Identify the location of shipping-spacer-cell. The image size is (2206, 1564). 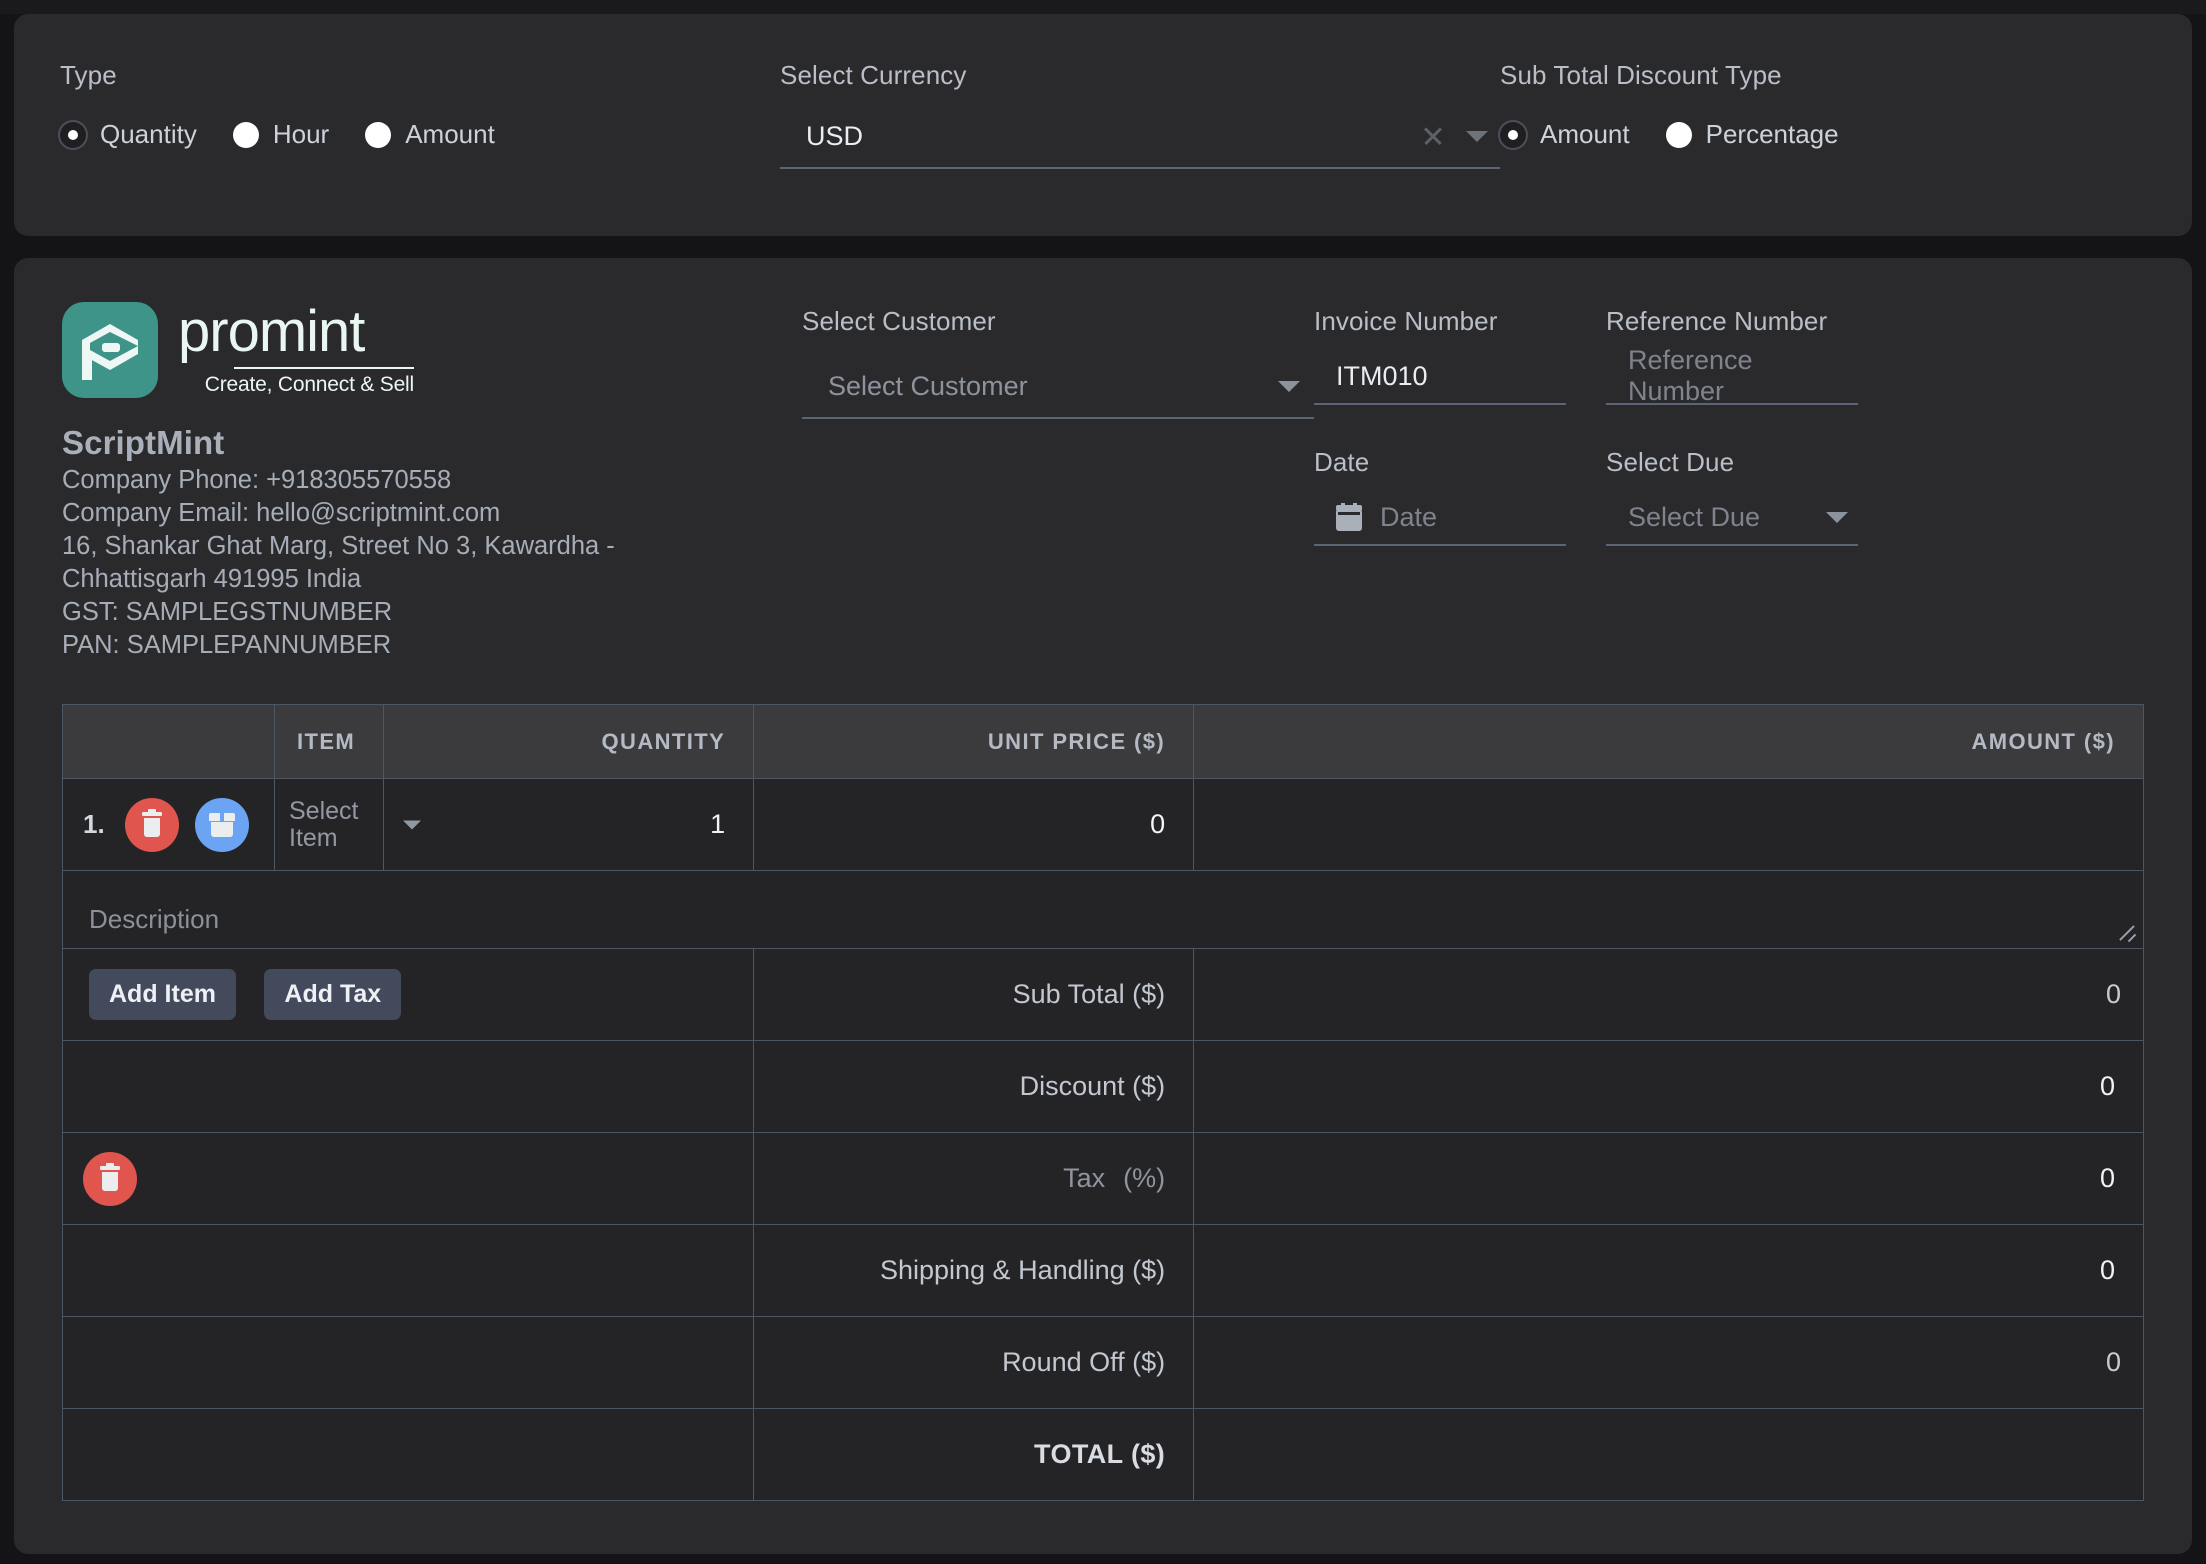
(408, 1271).